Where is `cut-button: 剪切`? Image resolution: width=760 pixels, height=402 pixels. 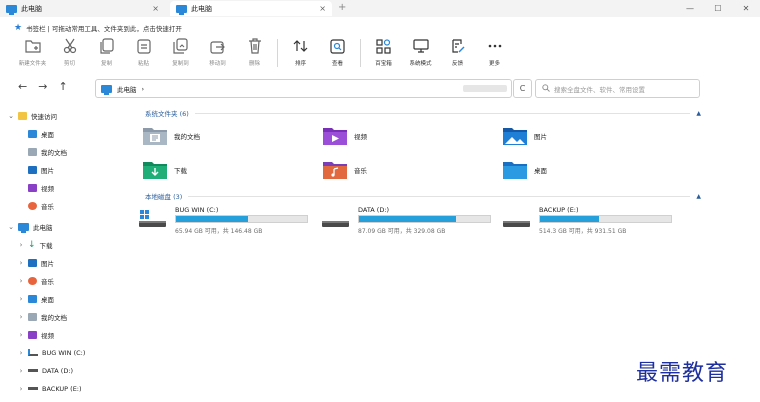 cut-button: 剪切 is located at coordinates (69, 52).